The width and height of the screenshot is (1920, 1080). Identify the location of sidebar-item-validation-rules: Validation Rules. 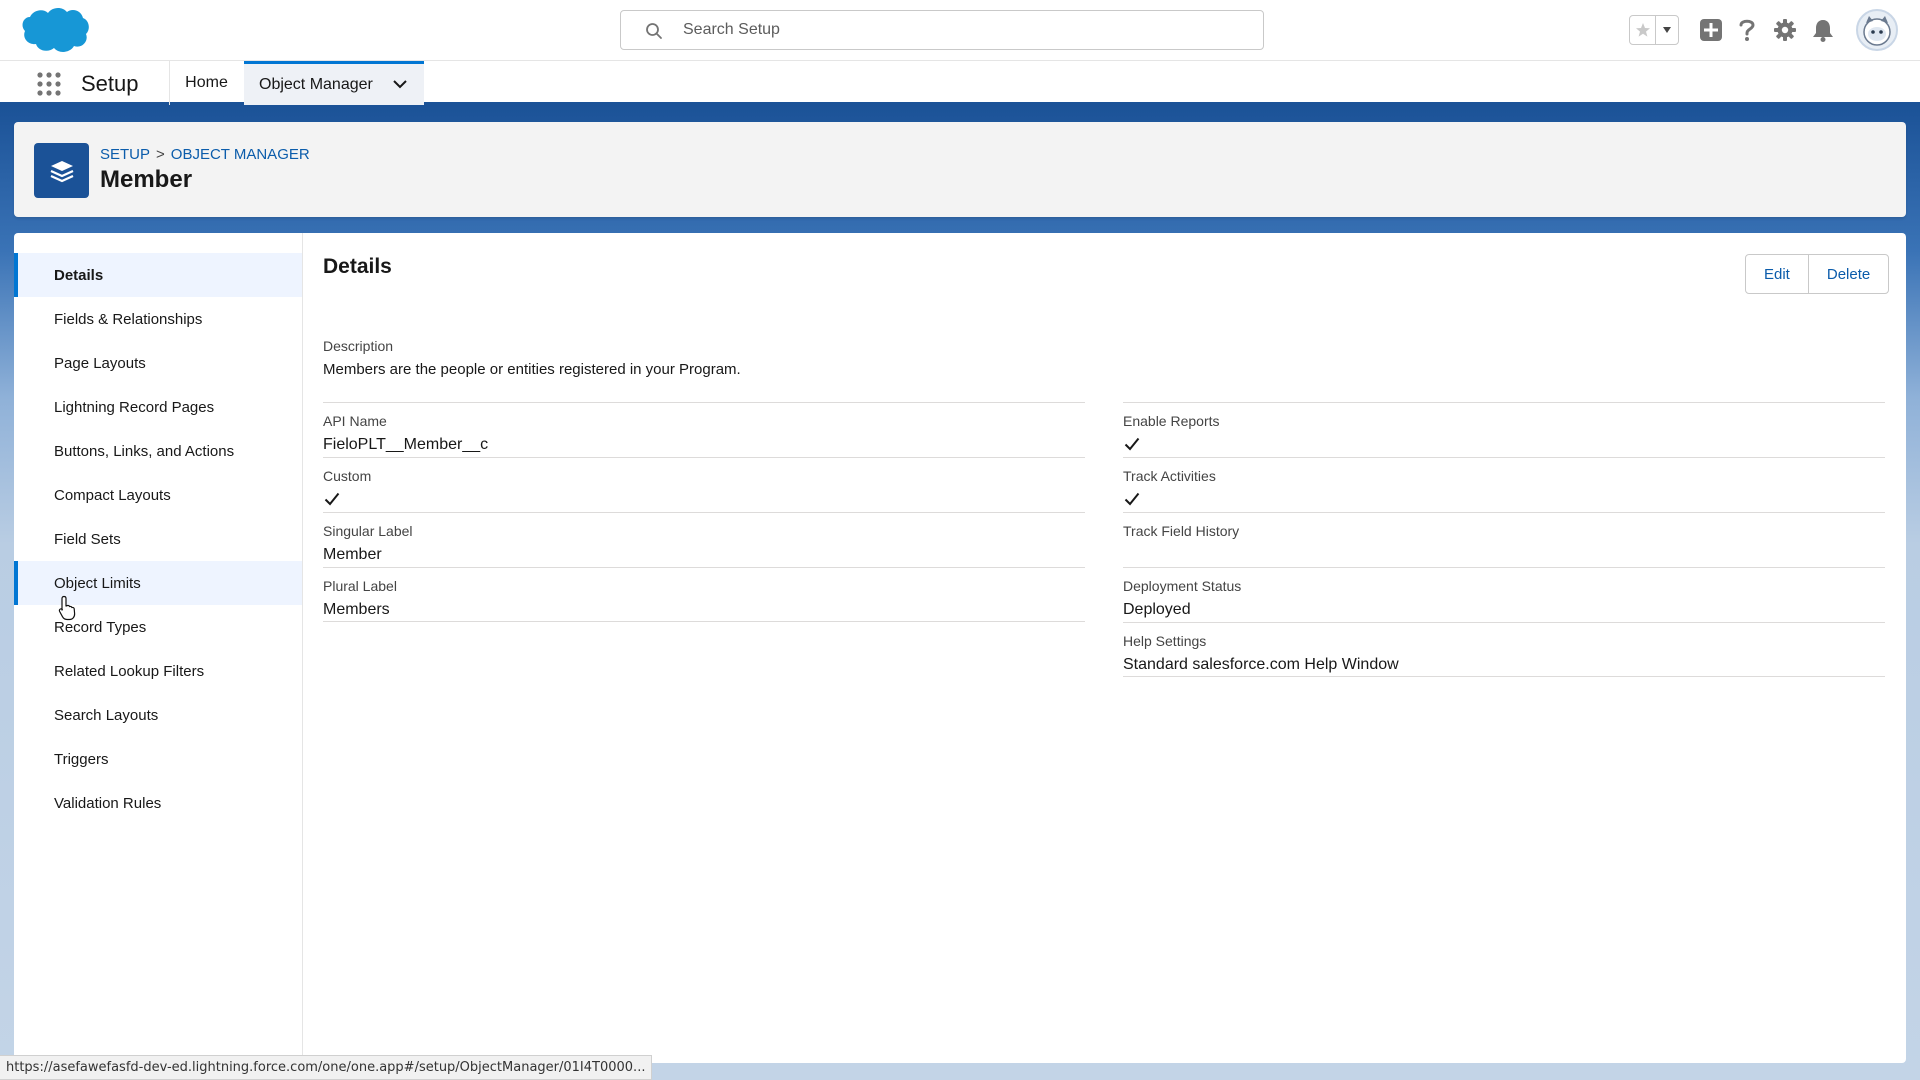
(158, 803).